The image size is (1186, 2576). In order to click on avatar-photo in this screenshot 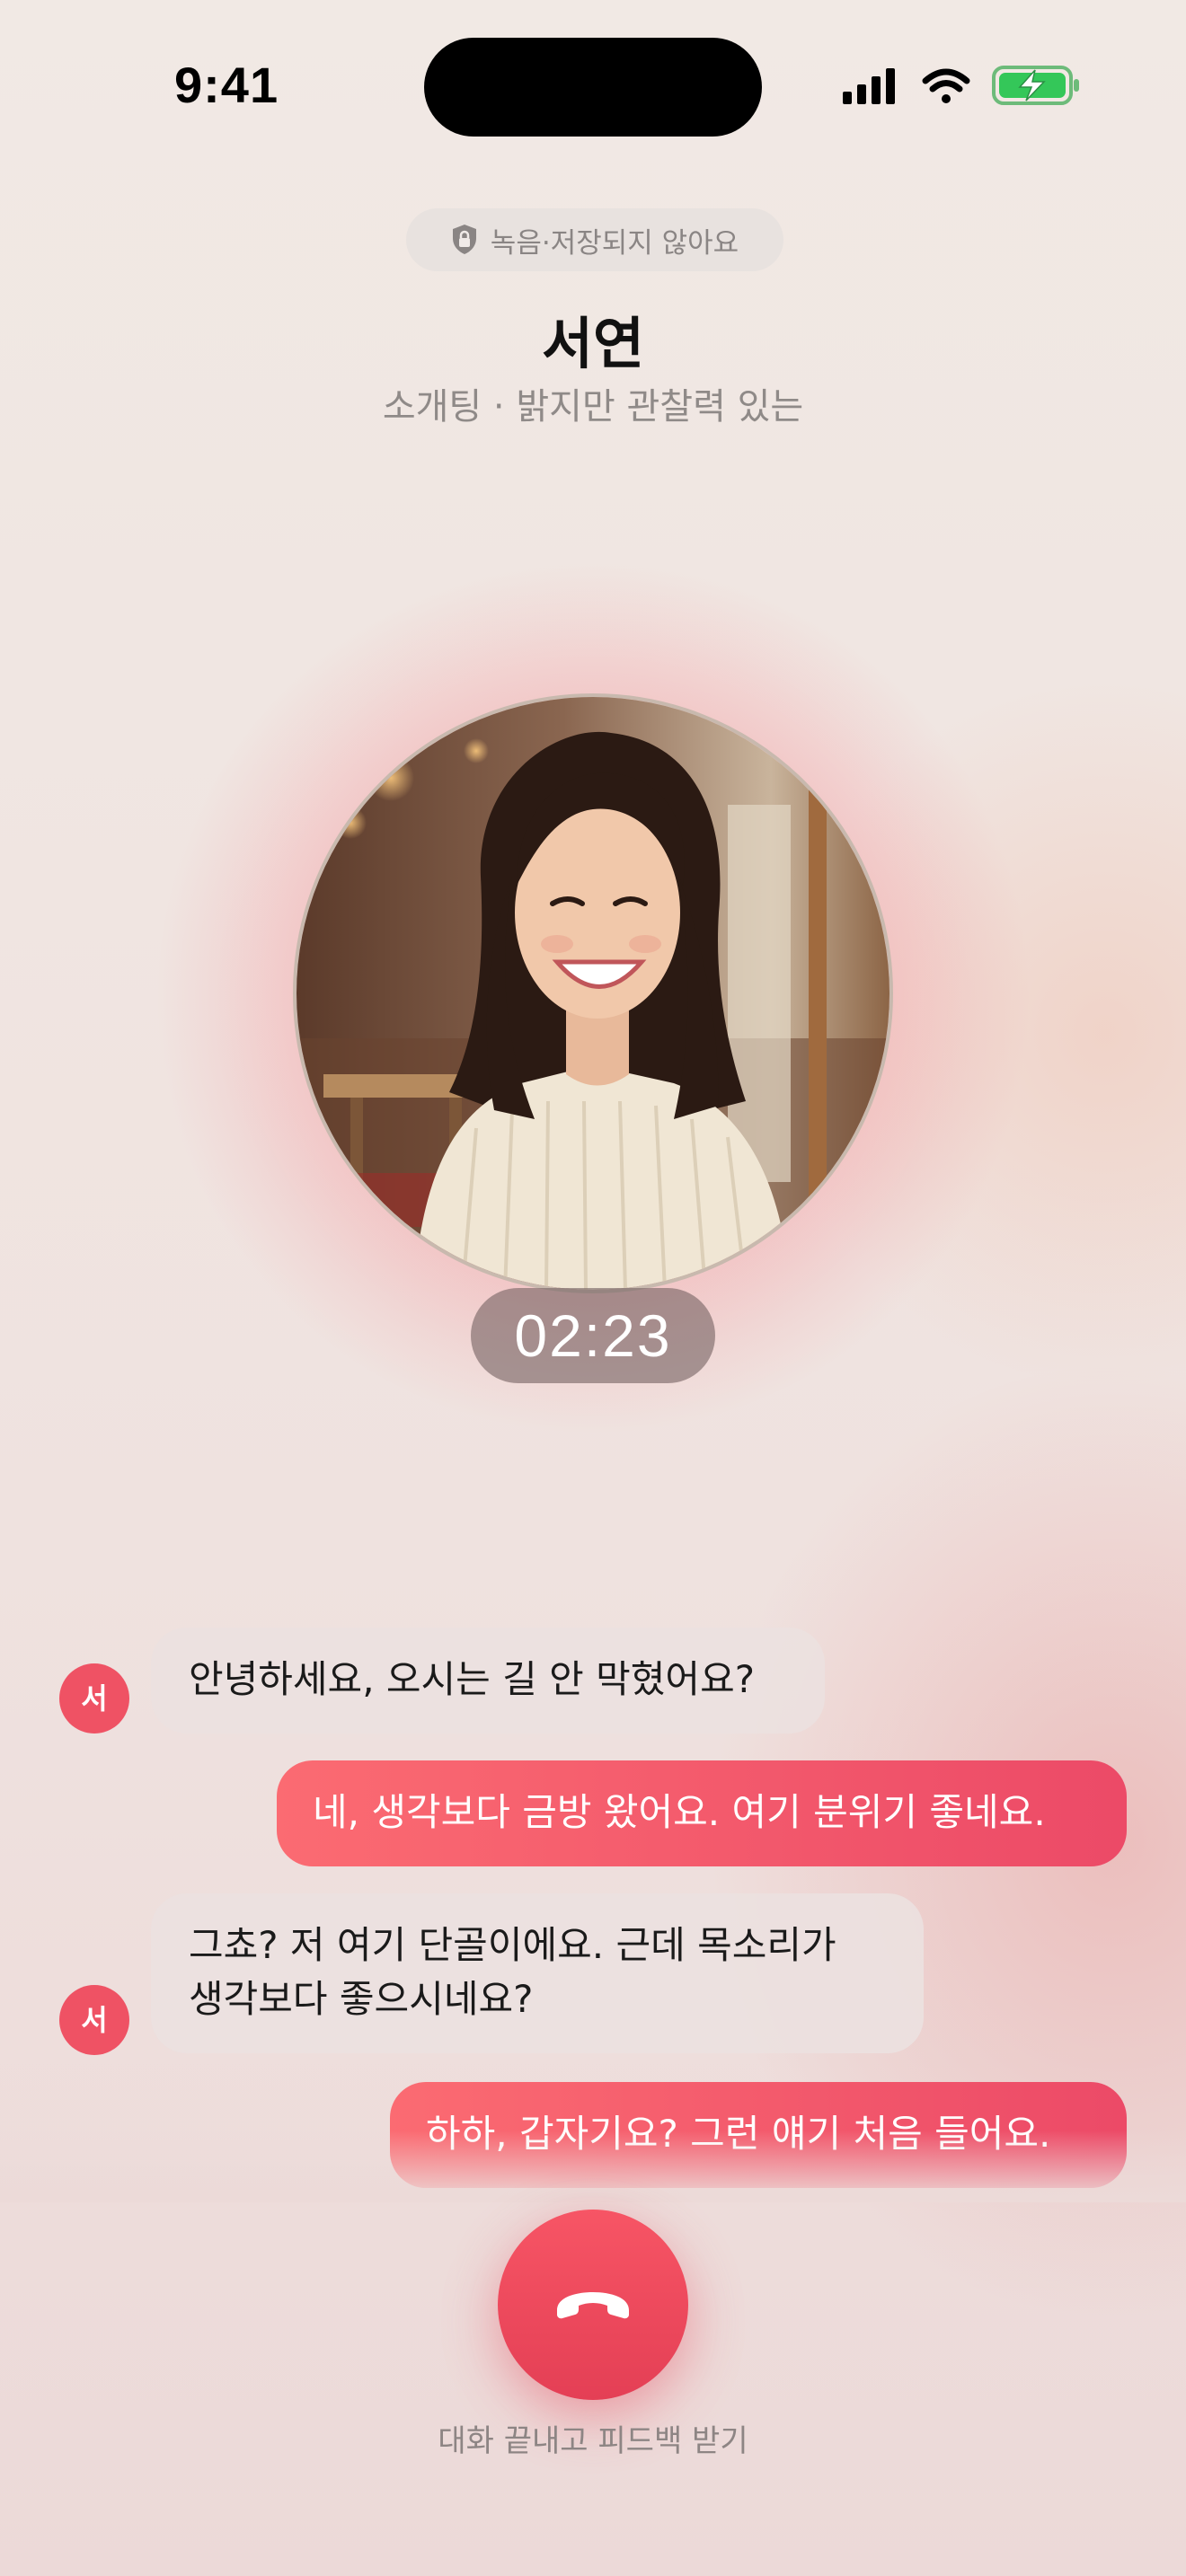, I will do `click(593, 993)`.